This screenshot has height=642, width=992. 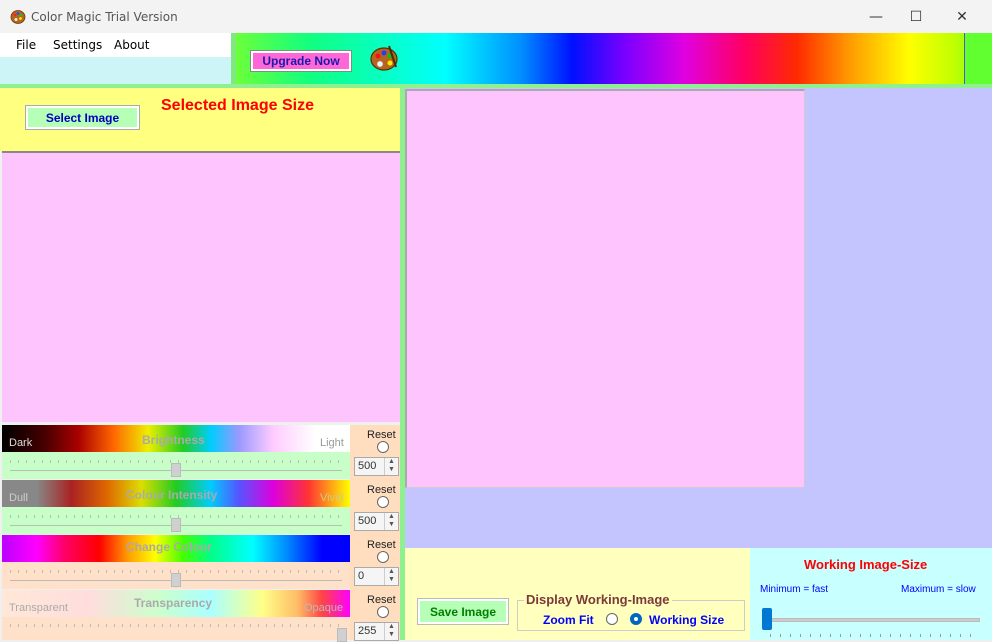 I want to click on transparency-ticks, so click(x=176, y=625).